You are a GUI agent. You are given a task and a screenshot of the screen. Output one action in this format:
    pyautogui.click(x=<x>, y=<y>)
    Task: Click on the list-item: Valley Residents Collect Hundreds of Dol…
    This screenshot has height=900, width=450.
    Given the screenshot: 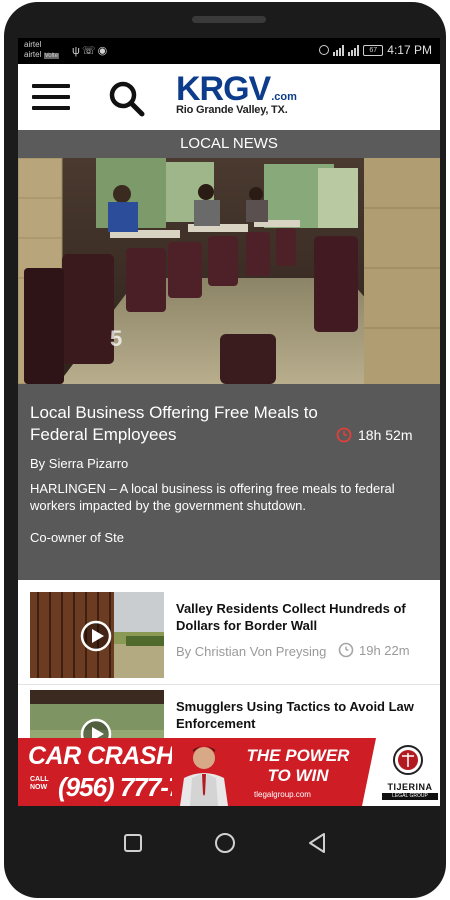 What is the action you would take?
    pyautogui.click(x=229, y=636)
    